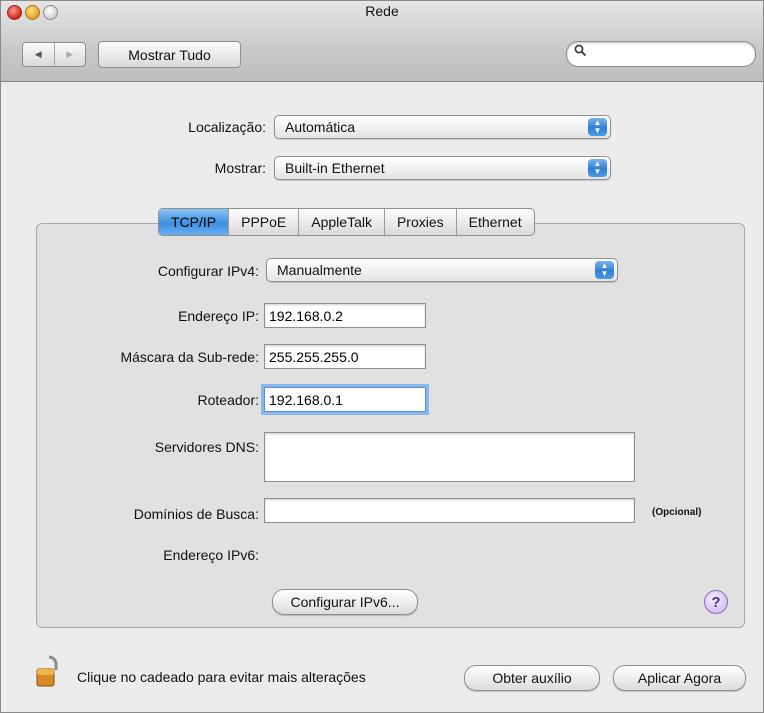 Image resolution: width=764 pixels, height=713 pixels. I want to click on dns-servers-field, so click(449, 457).